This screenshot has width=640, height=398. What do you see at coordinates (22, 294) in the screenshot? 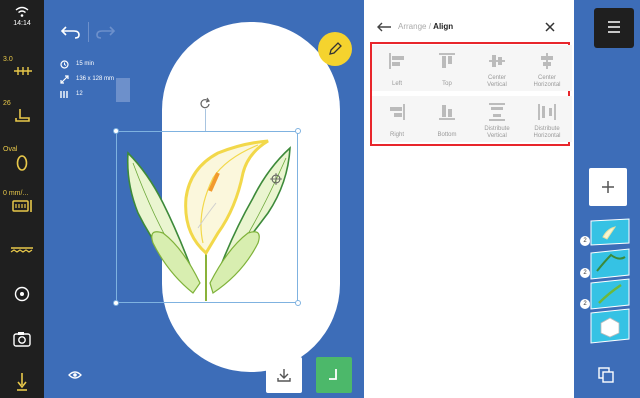
I see `bobbin-icon` at bounding box center [22, 294].